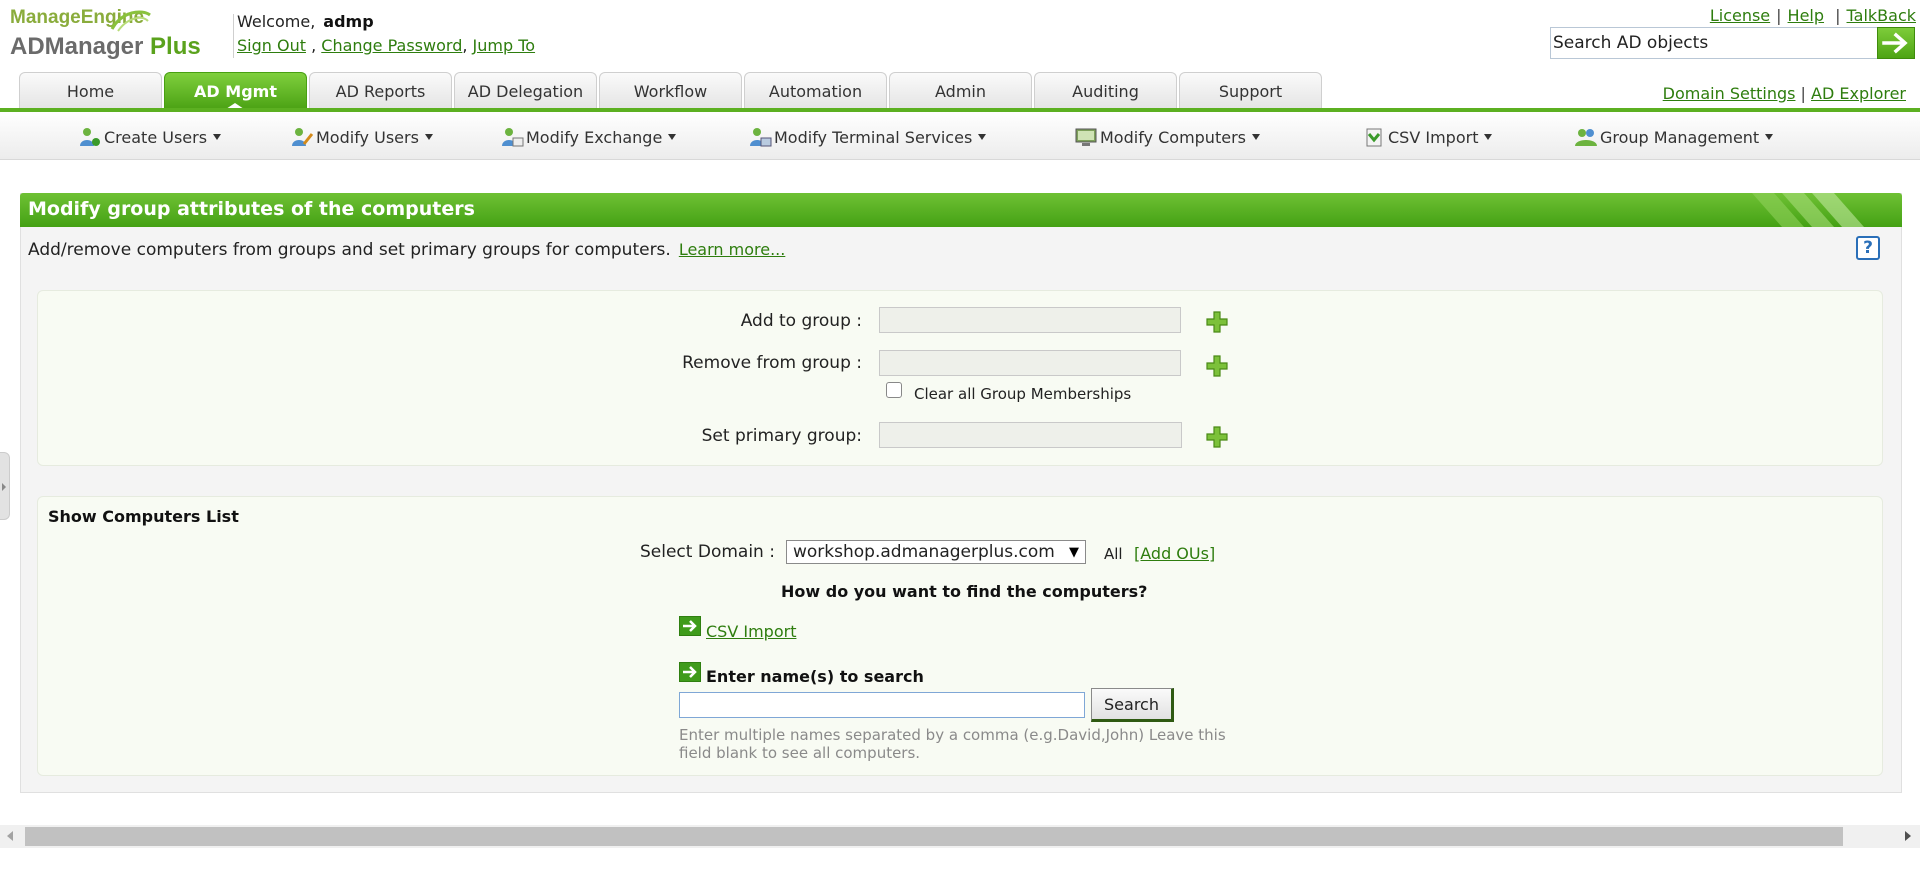 The image size is (1920, 873). What do you see at coordinates (233, 36) in the screenshot?
I see `header-divider` at bounding box center [233, 36].